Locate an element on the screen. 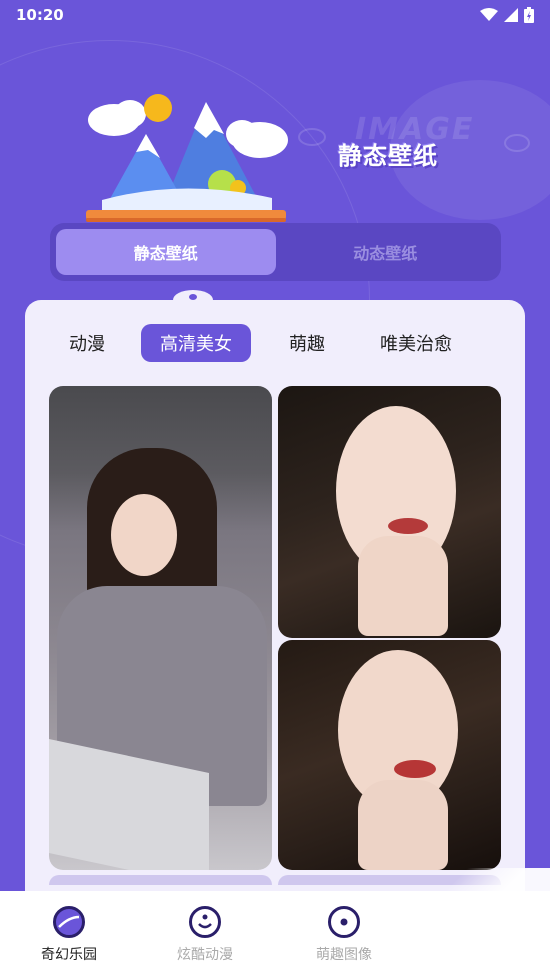  hero-title: 静态壁纸 is located at coordinates (388, 156).